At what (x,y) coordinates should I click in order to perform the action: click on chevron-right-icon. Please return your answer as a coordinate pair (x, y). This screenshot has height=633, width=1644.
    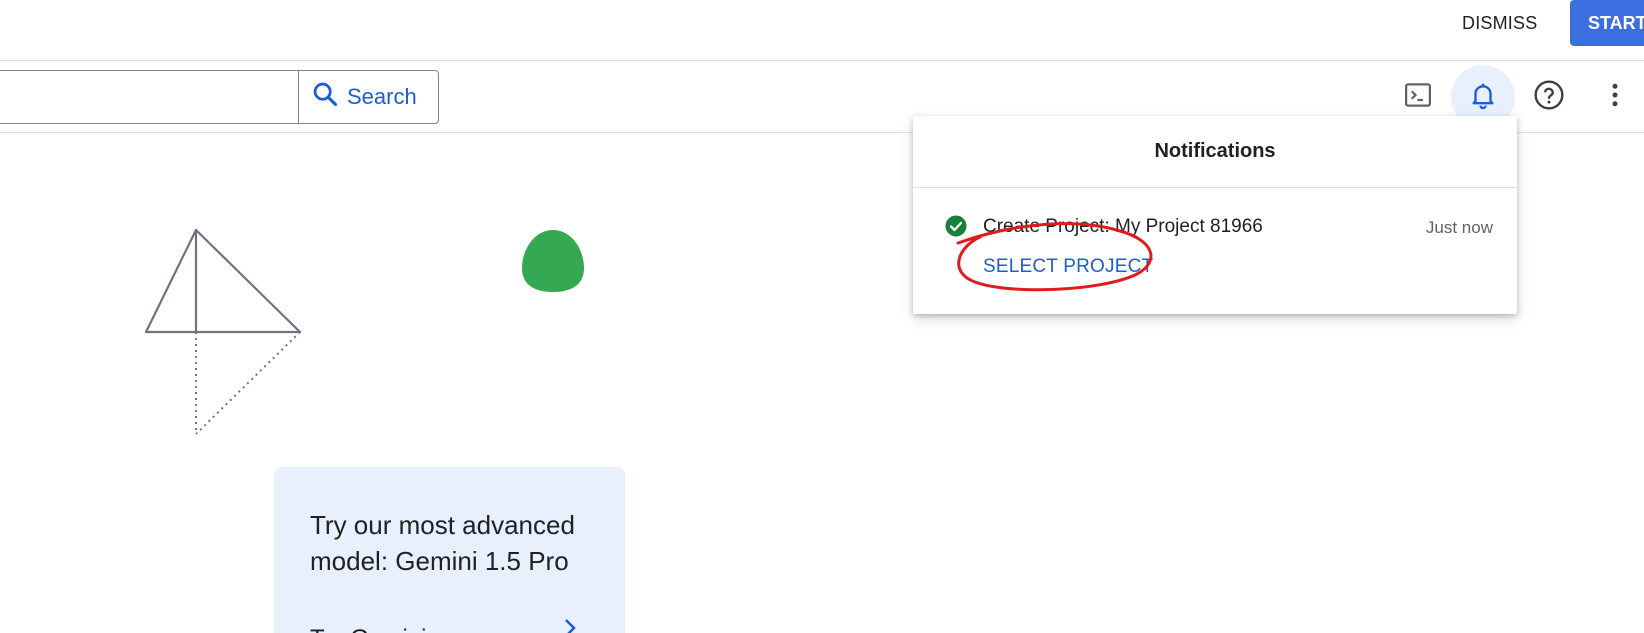
    Looking at the image, I should click on (570, 625).